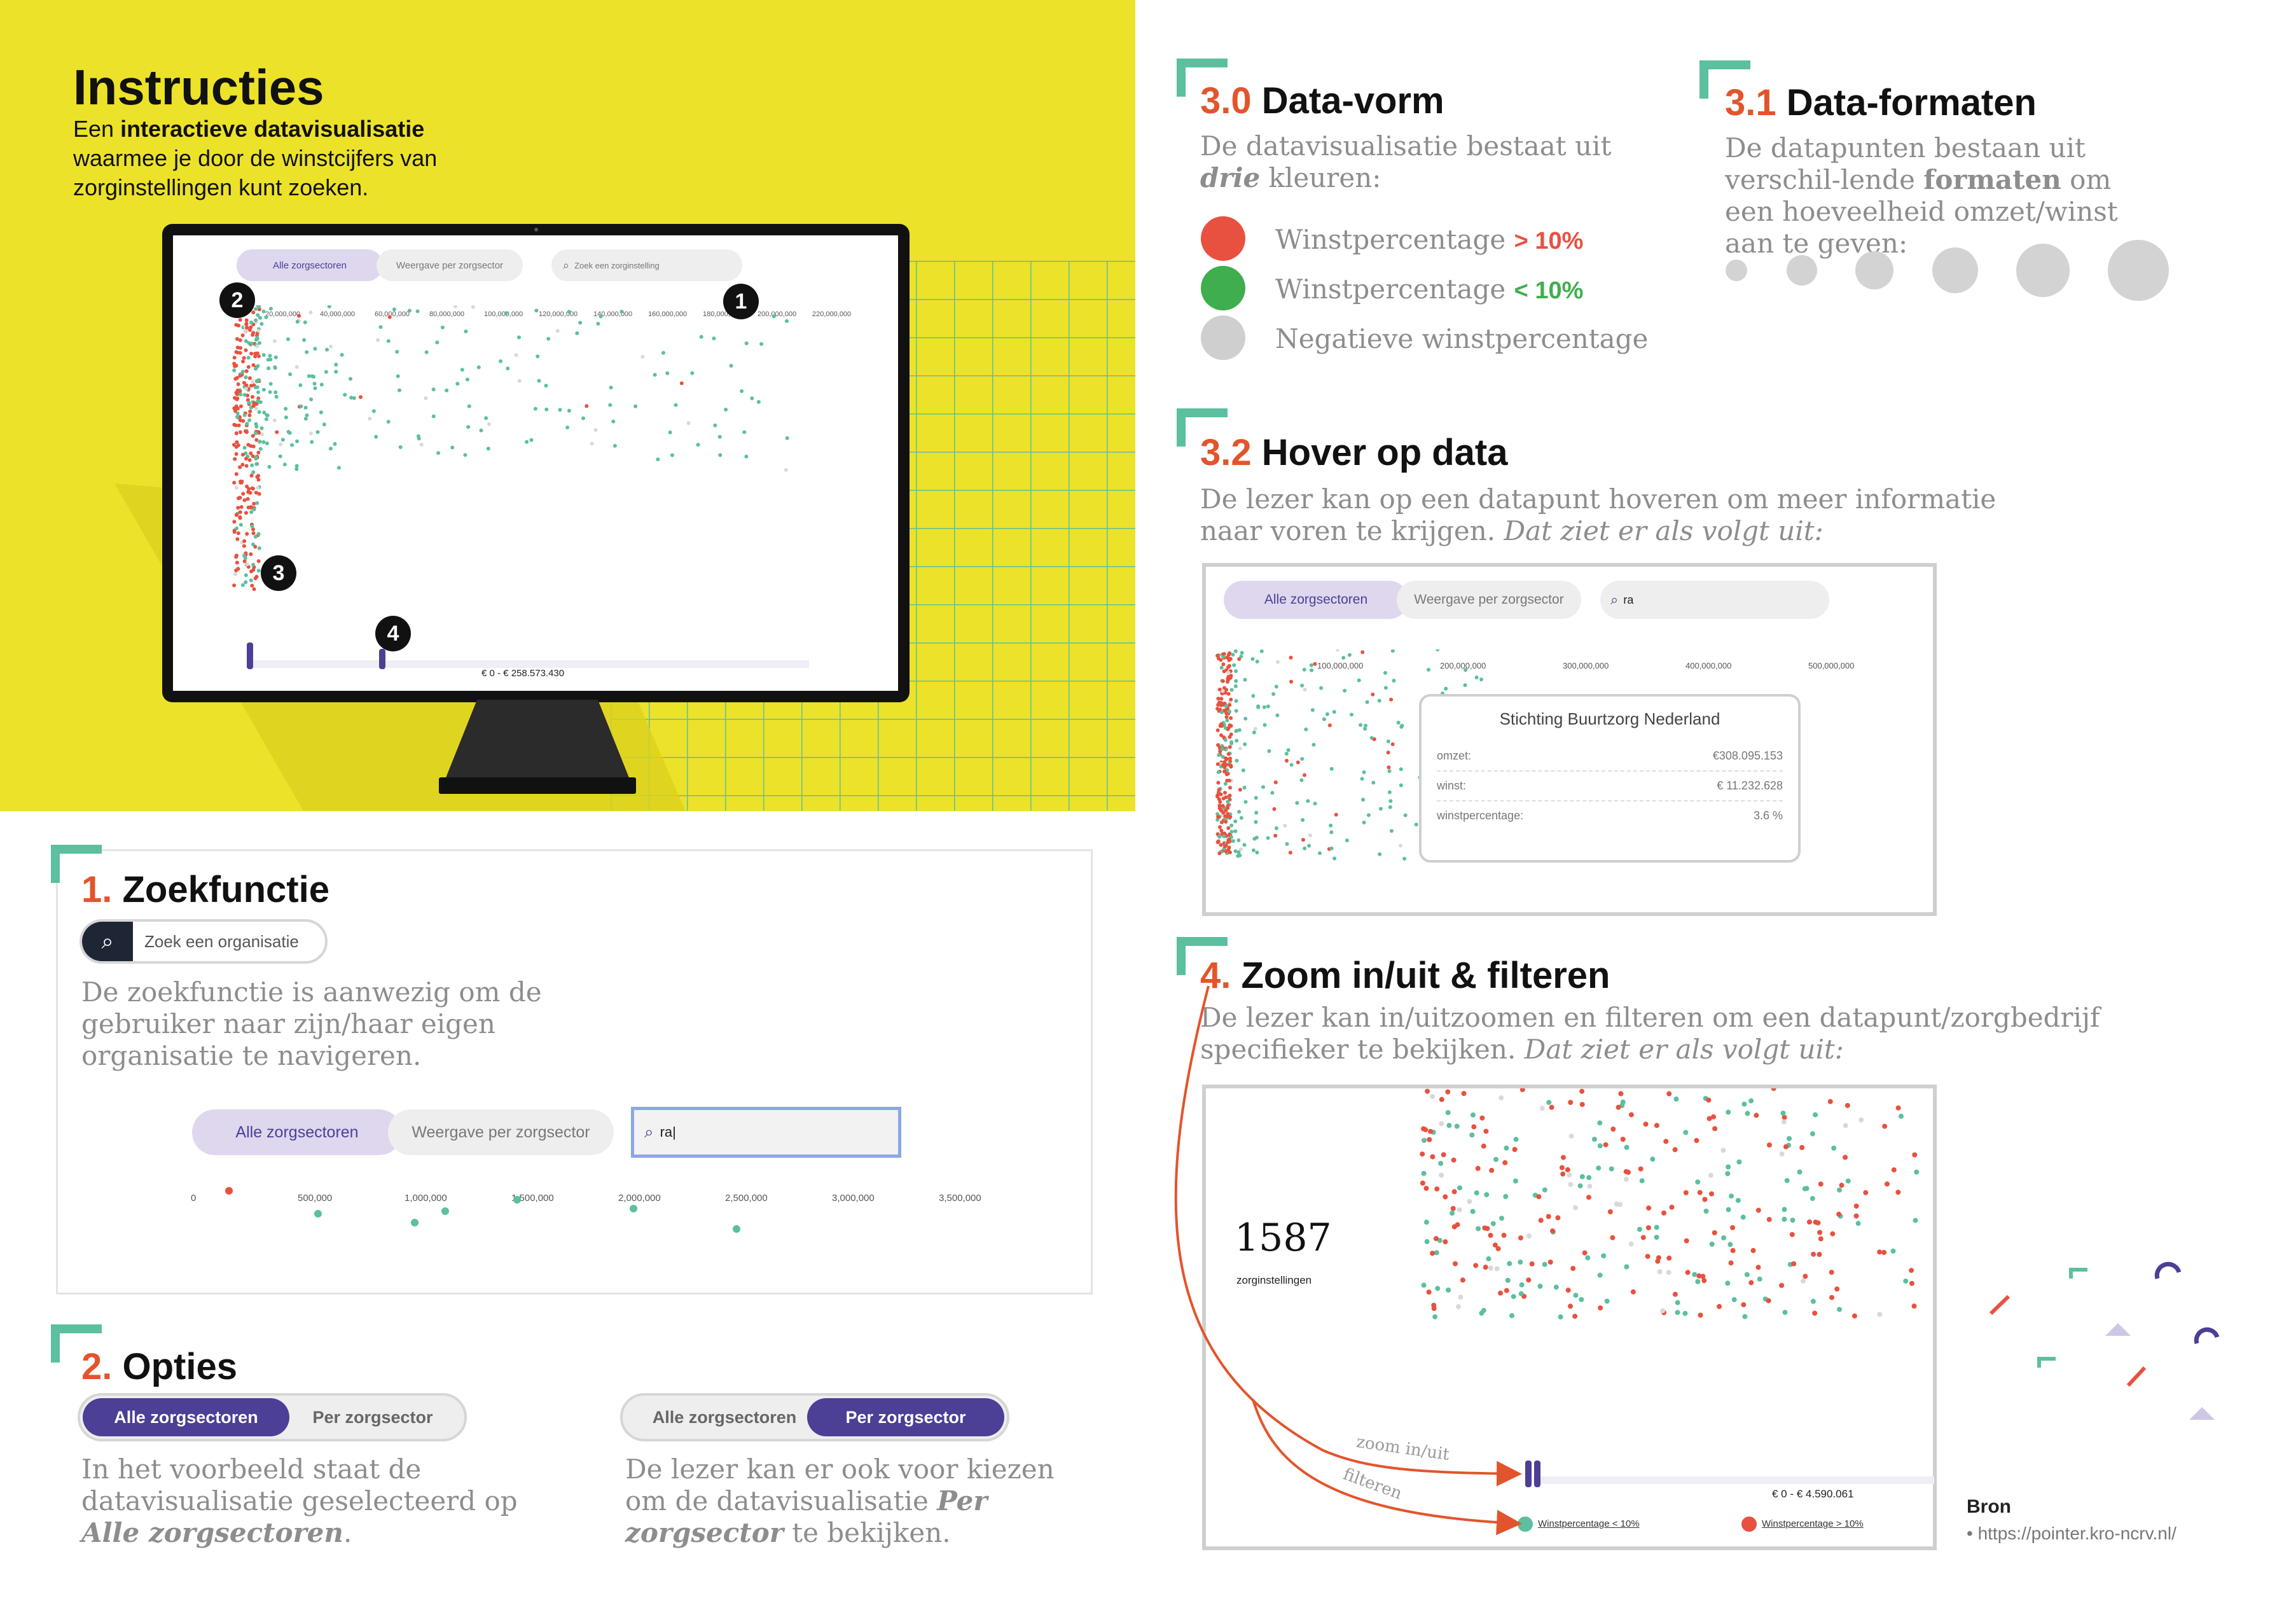 Image resolution: width=2277 pixels, height=1624 pixels. What do you see at coordinates (2072, 1534) in the screenshot?
I see `source-url: • https://pointer.kro-ncrv.nl/` at bounding box center [2072, 1534].